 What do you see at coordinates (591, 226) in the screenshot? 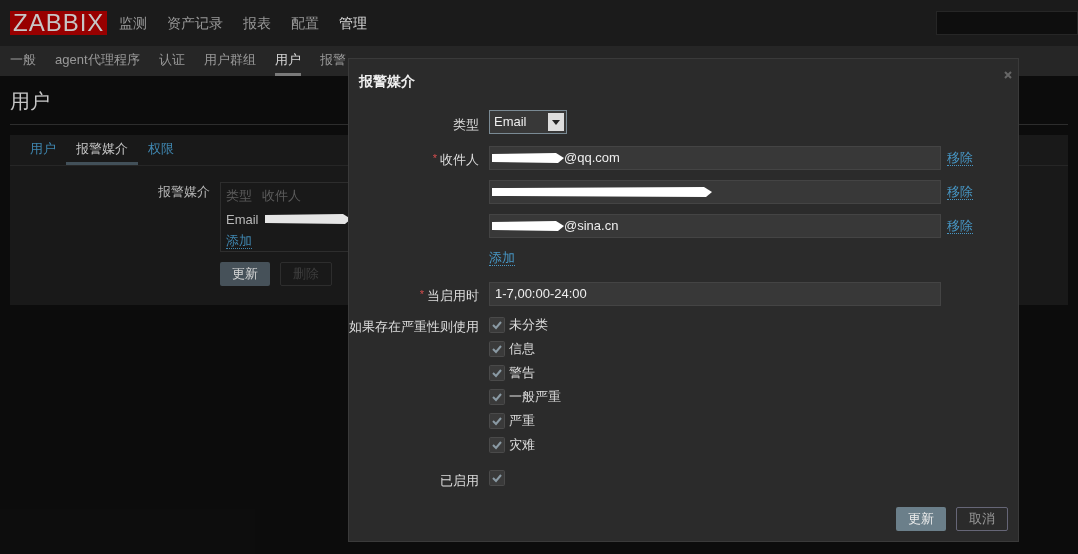
I see `field-value: @sina.cn` at bounding box center [591, 226].